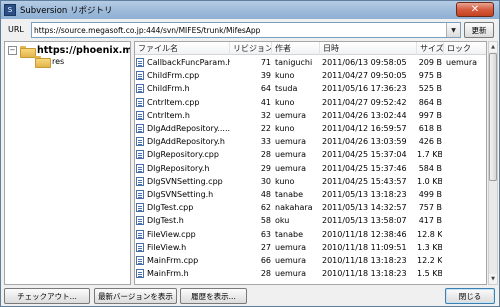 The image size is (500, 307). Describe the element at coordinates (364, 115) in the screenshot. I see `cell-date: 2011/04/26 13:02:44` at that location.